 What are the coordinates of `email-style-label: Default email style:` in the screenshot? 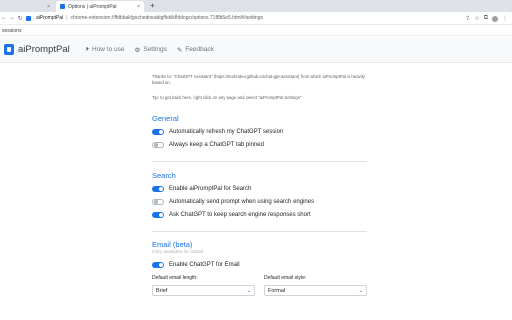 It's located at (285, 278).